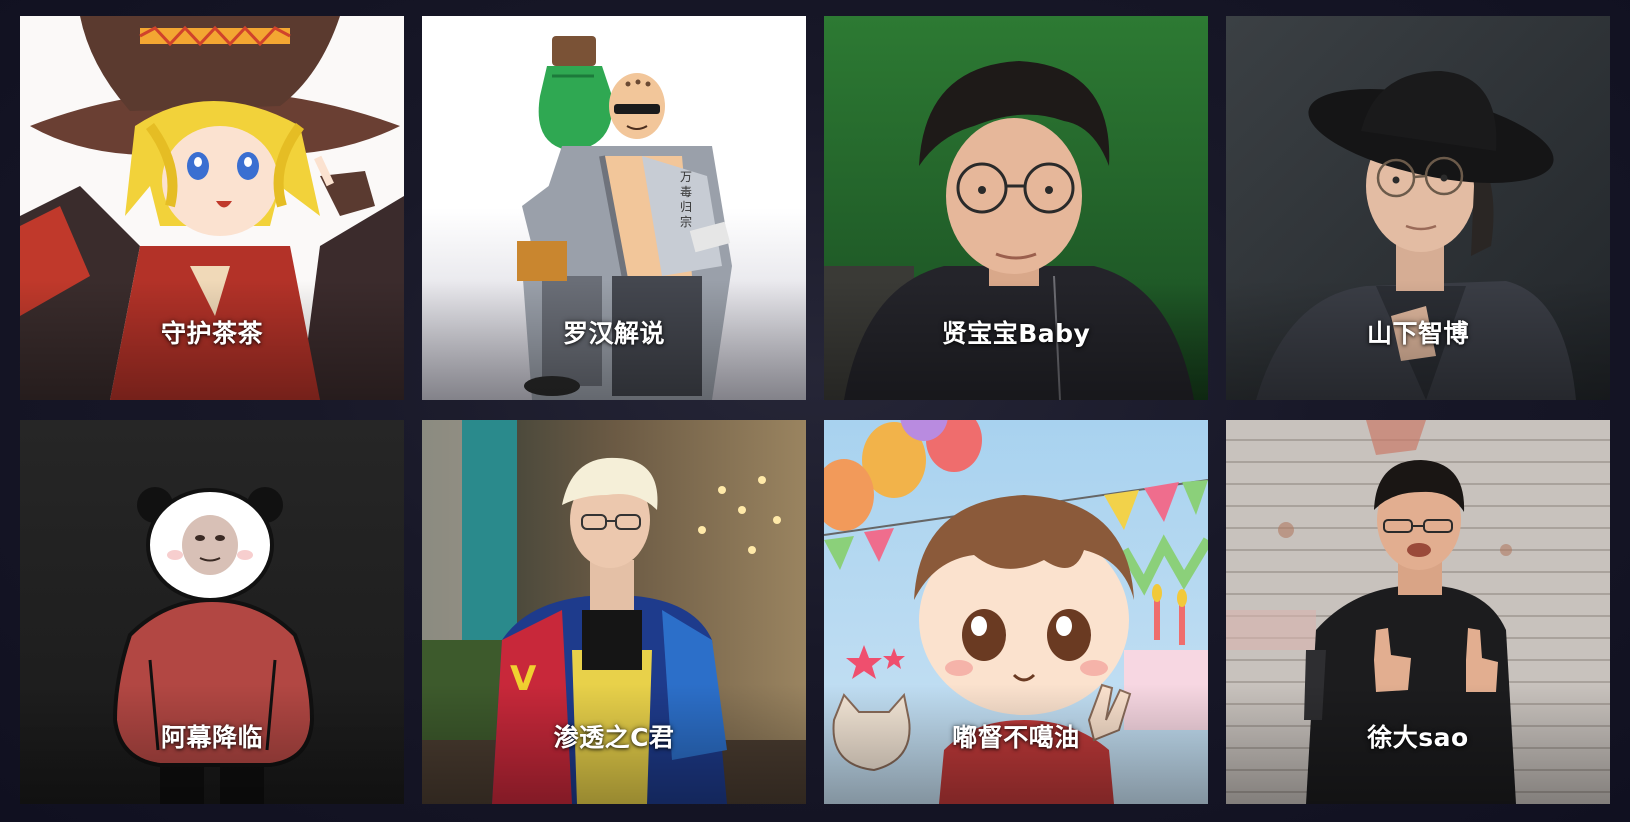  Describe the element at coordinates (686, 177) in the screenshot. I see `svg-text: 万` at that location.